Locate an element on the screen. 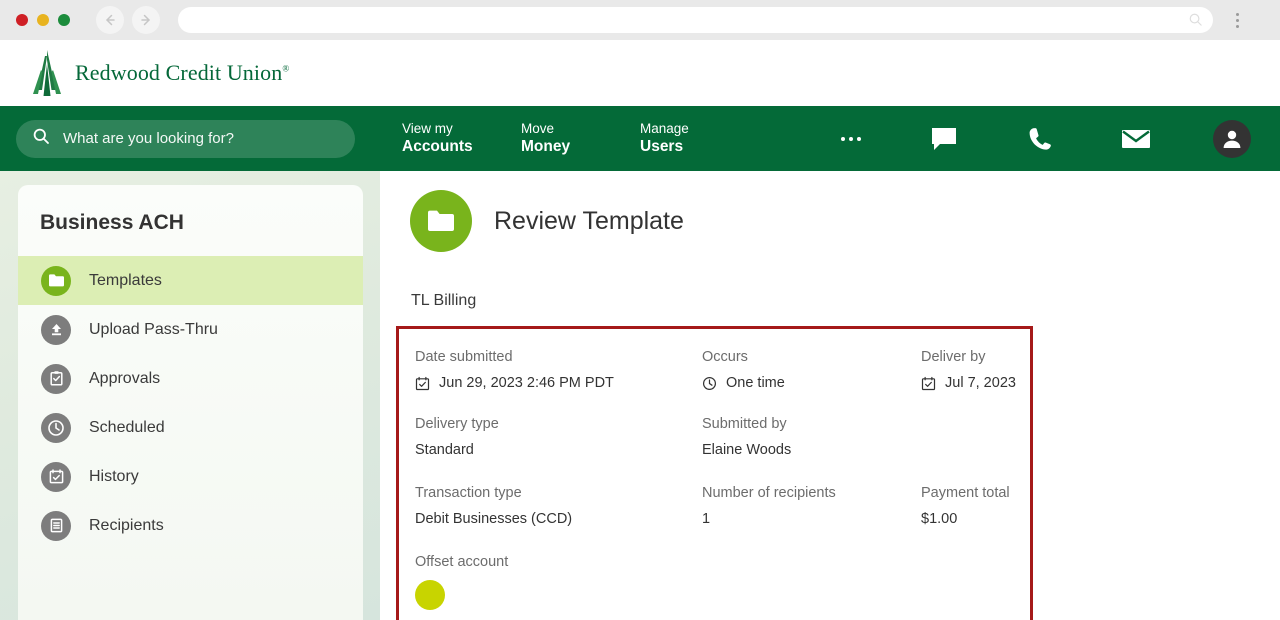 The width and height of the screenshot is (1280, 620). maximize-window-button is located at coordinates (64, 20).